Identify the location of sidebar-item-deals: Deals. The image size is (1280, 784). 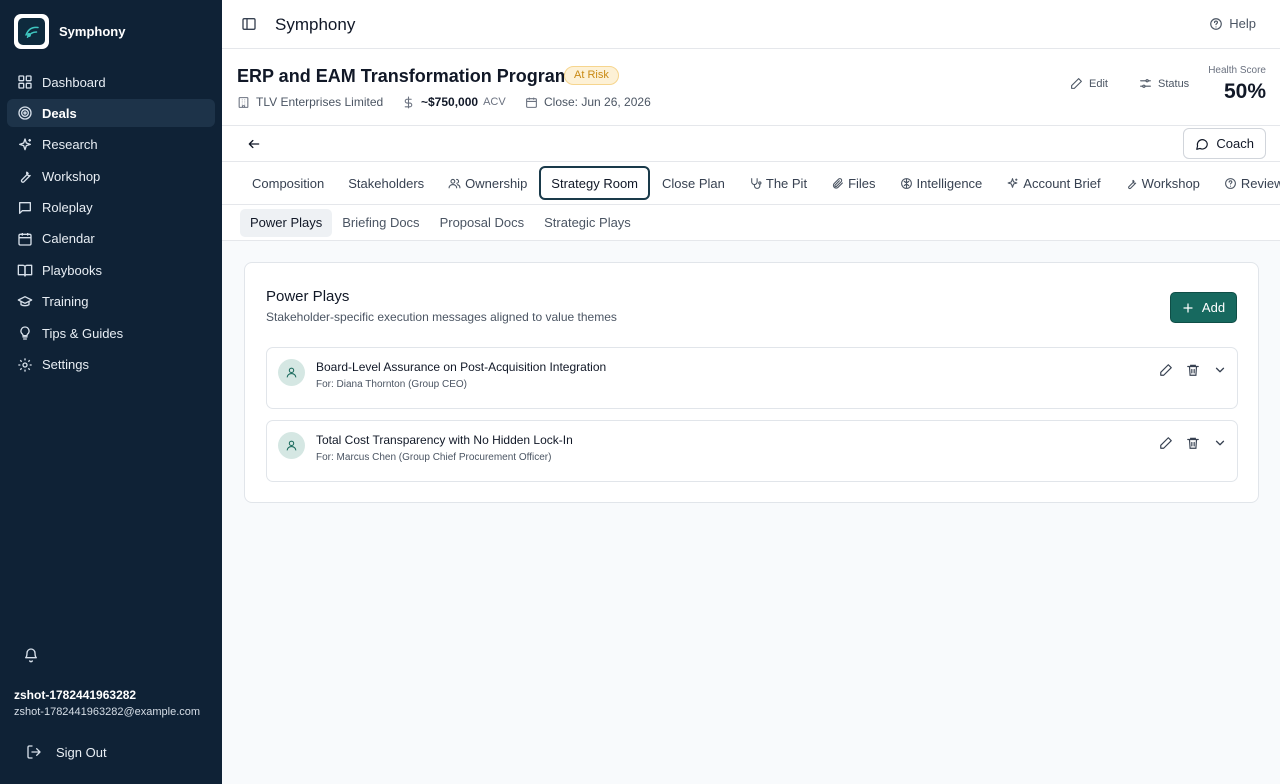
(111, 113).